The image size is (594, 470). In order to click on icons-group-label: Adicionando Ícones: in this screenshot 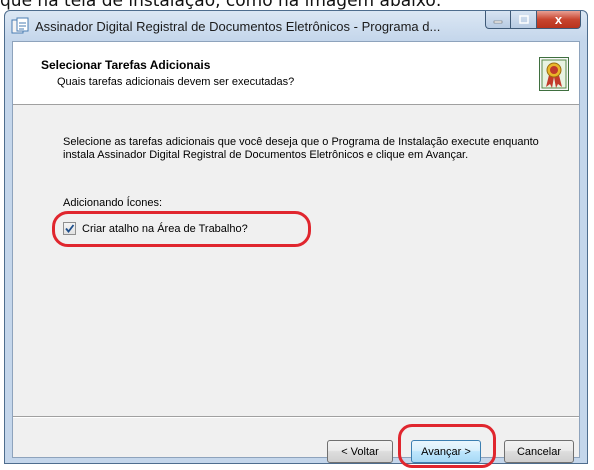, I will do `click(113, 203)`.